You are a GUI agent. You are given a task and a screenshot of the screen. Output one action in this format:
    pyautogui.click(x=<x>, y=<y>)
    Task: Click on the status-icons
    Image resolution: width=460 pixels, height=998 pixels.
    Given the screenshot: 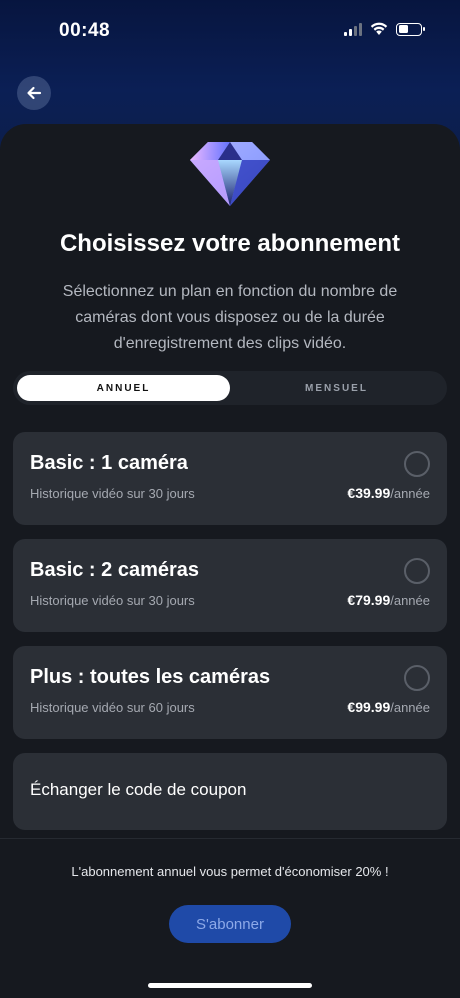 What is the action you would take?
    pyautogui.click(x=384, y=29)
    